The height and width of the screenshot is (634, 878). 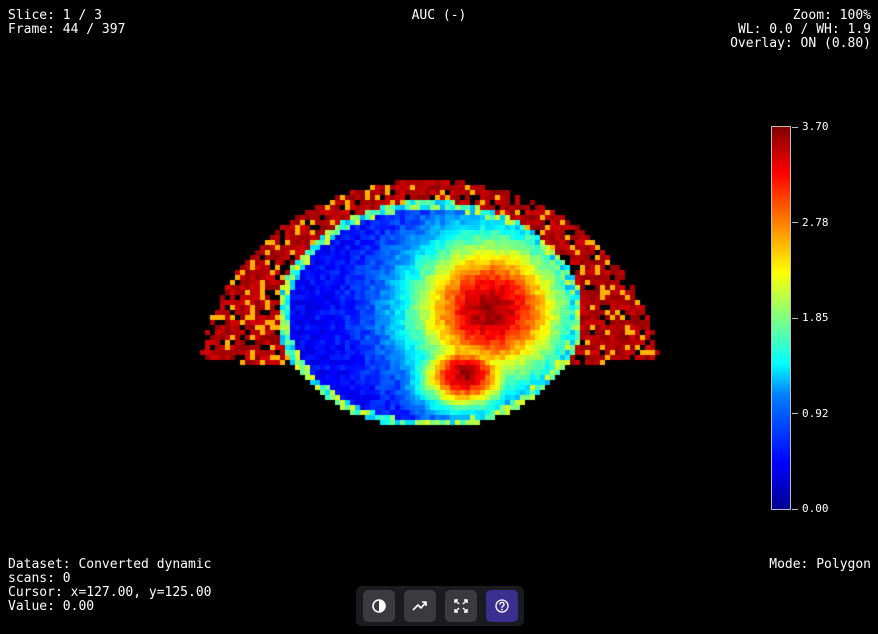 I want to click on colorbar, so click(x=781, y=318).